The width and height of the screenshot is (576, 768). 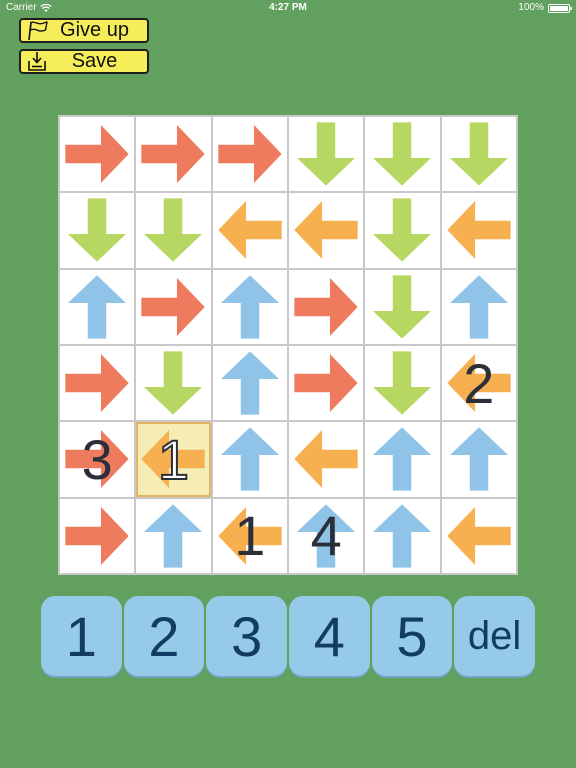 I want to click on give-up-label: Give up, so click(x=94, y=30).